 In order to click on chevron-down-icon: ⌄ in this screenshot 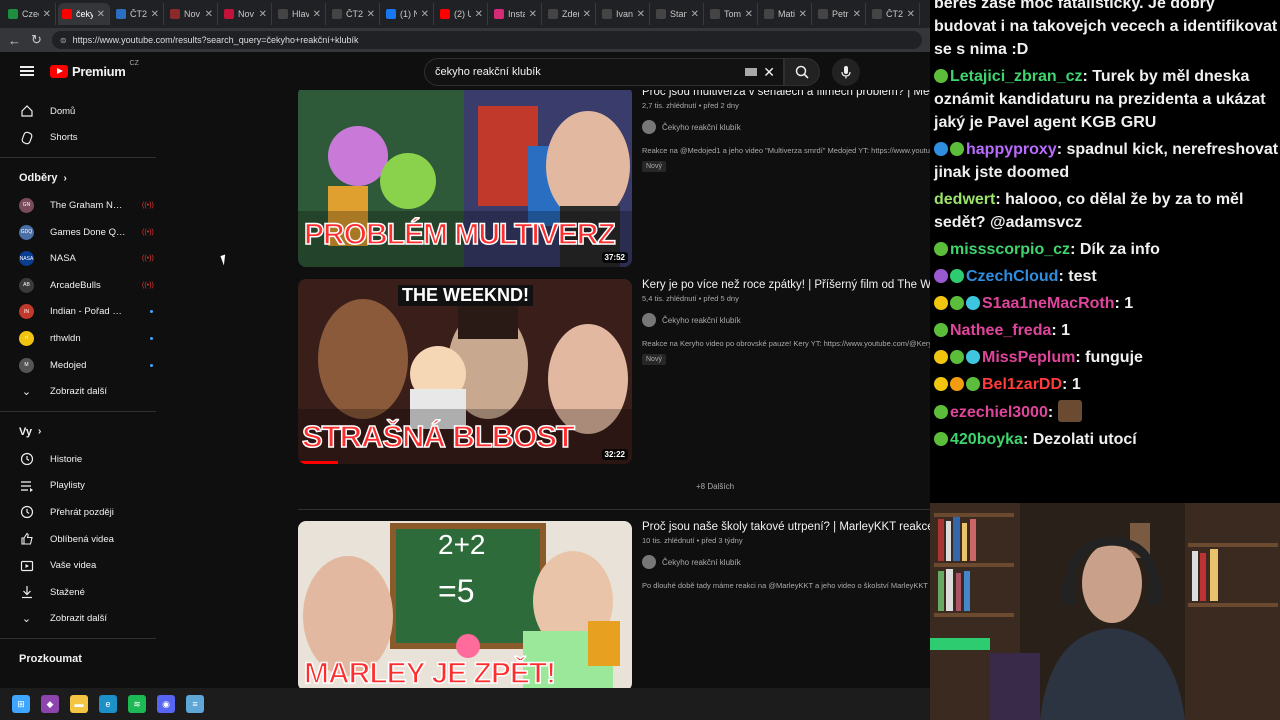, I will do `click(26, 619)`.